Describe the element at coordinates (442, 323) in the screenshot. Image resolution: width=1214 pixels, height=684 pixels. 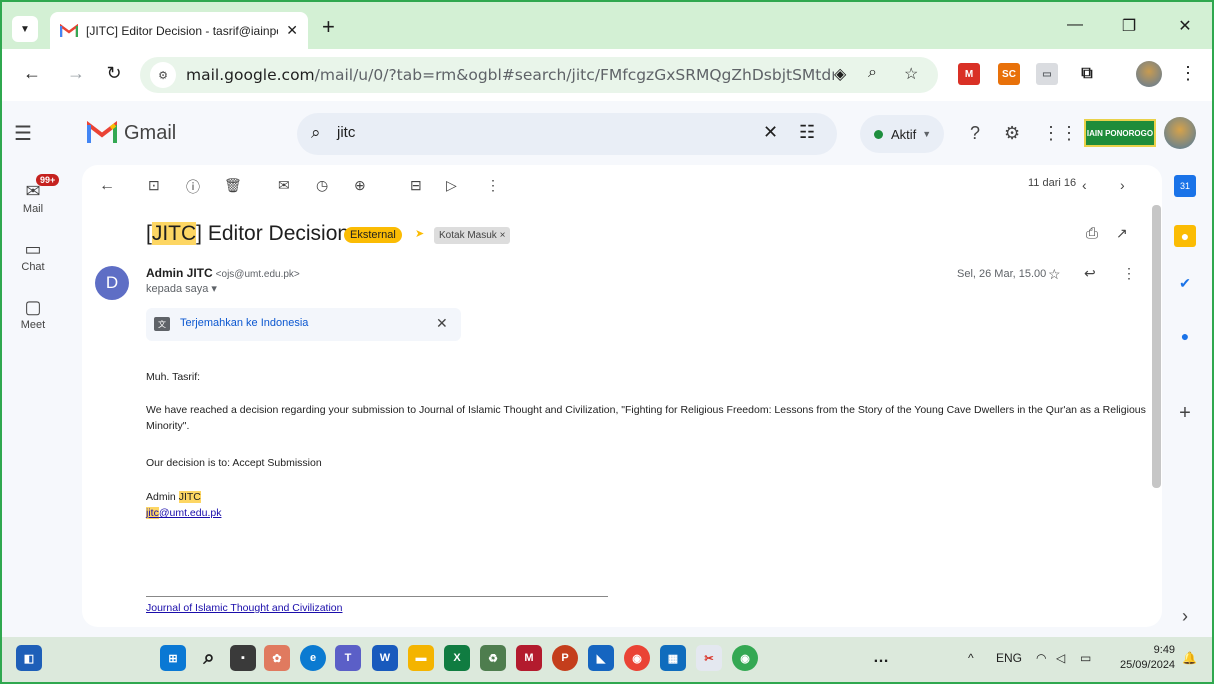
I see `close-translate-icon: ✕` at that location.